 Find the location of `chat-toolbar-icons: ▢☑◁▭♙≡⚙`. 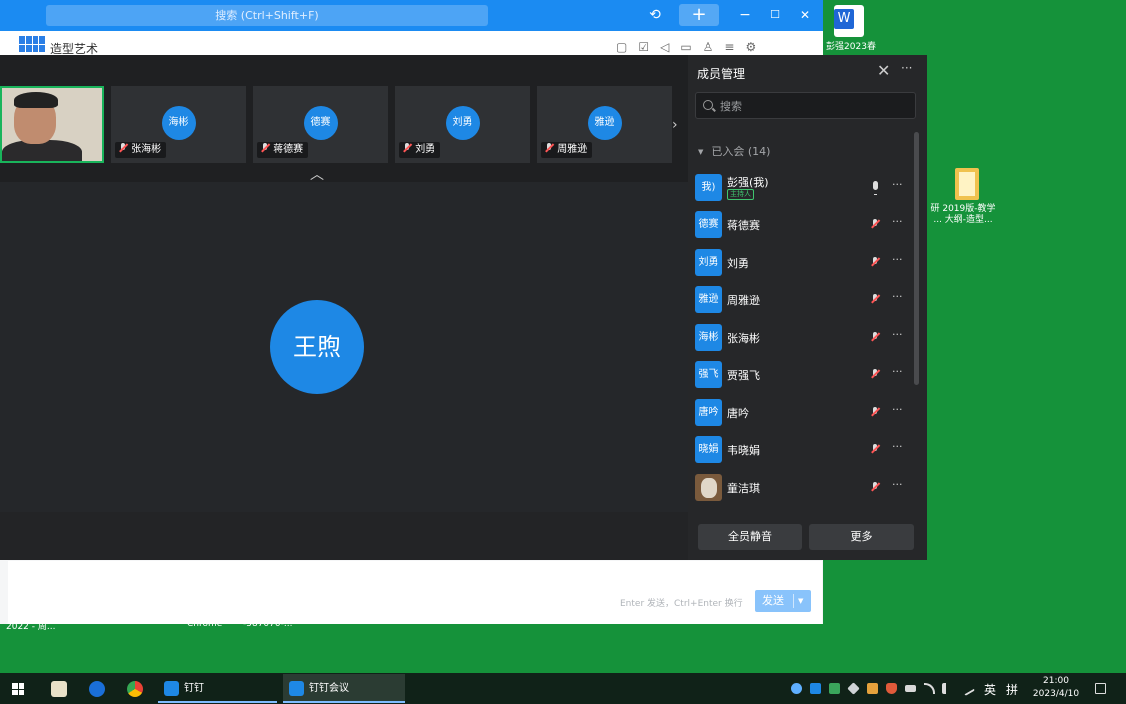

chat-toolbar-icons: ▢☑◁▭♙≡⚙ is located at coordinates (691, 47).